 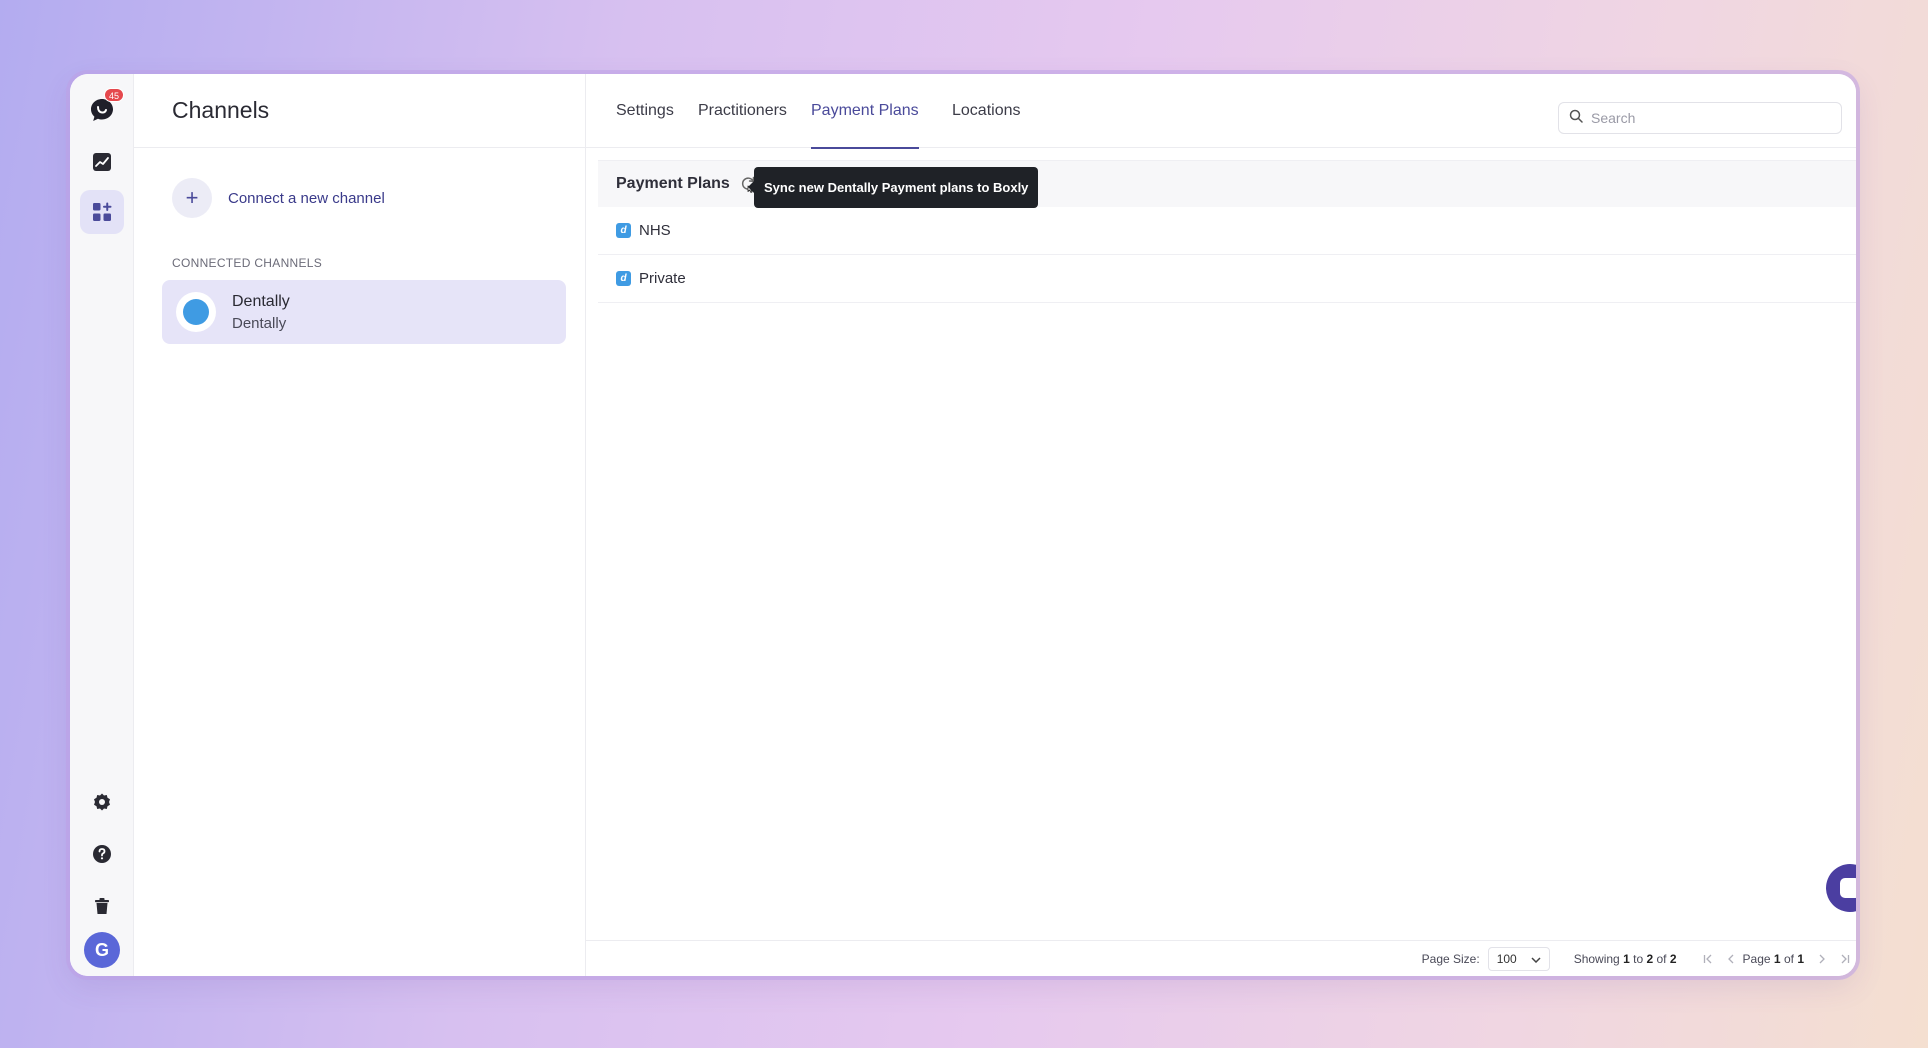 I want to click on sync-tooltip: Sync new Dentally Payment plans to Boxly, so click(x=893, y=187).